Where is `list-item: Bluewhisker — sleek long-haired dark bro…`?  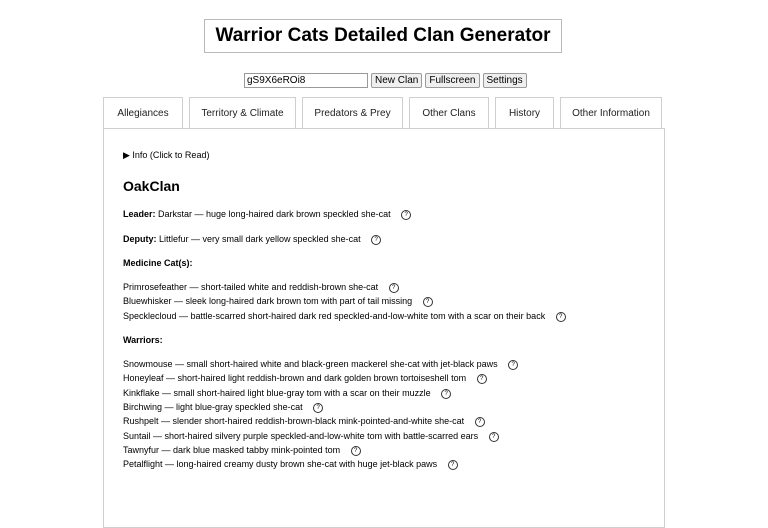 list-item: Bluewhisker — sleek long-haired dark bro… is located at coordinates (278, 301).